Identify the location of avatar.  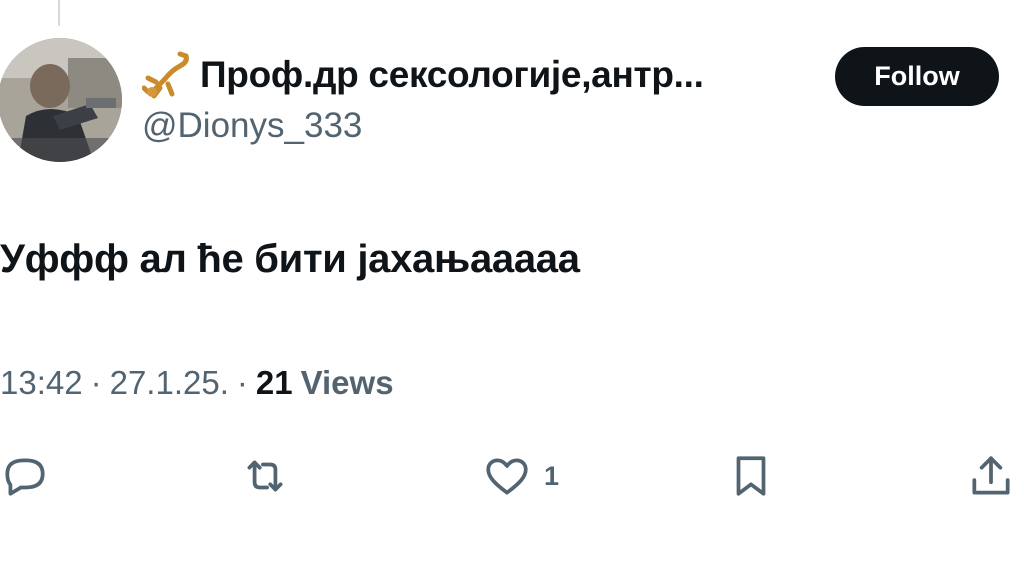
(61, 100).